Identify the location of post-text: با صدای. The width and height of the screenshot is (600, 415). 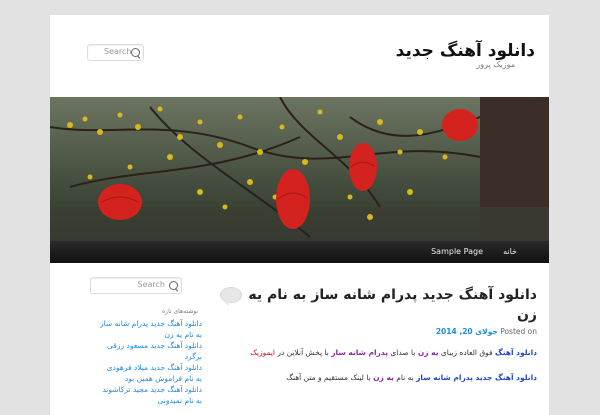
(403, 352).